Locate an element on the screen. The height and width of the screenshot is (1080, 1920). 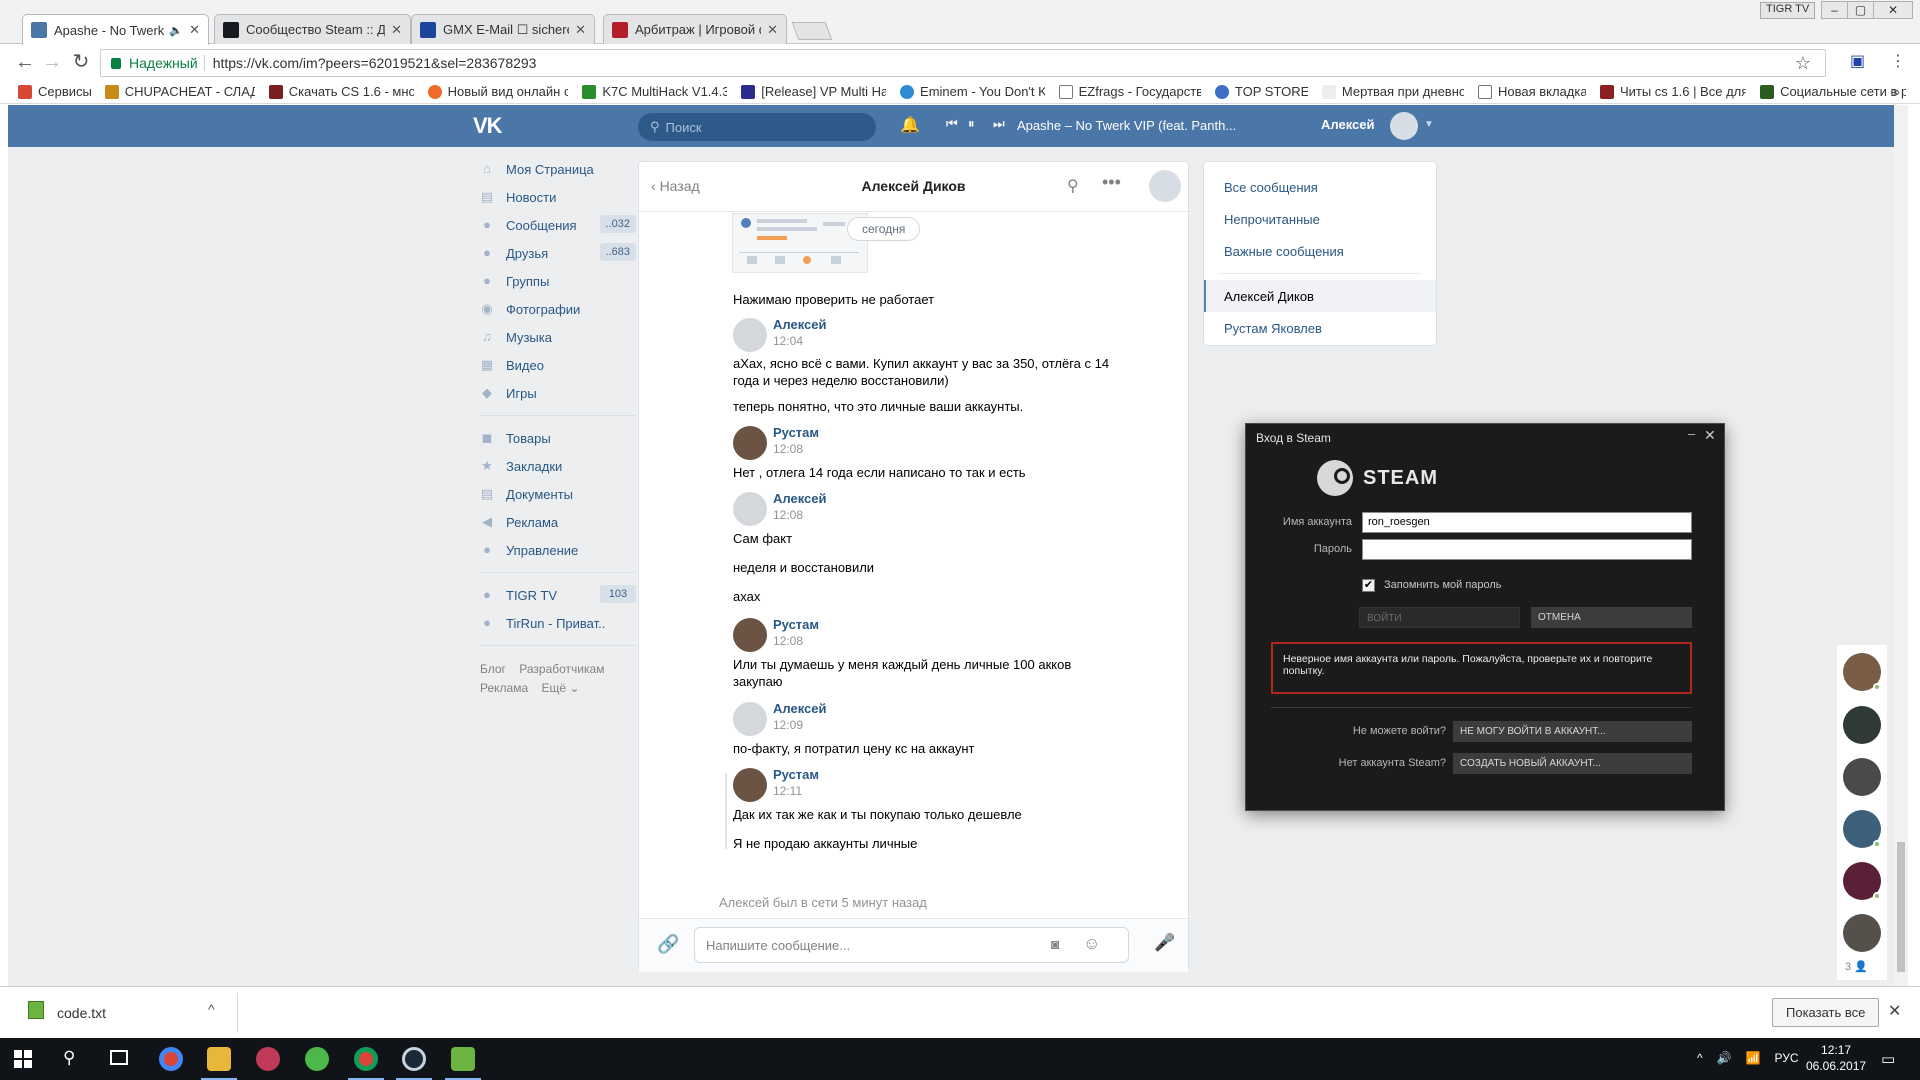
reload-icon: ↻ is located at coordinates (81, 62).